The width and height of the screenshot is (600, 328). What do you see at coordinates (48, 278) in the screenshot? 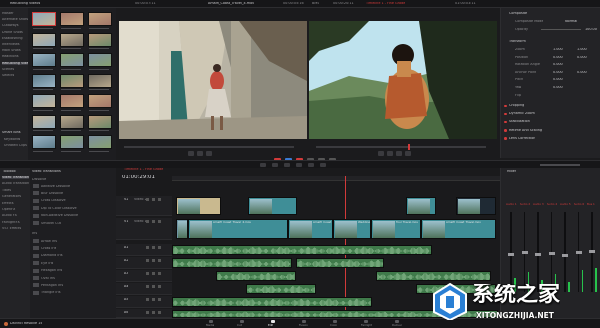
I see `transition-item: Oval Iris` at bounding box center [48, 278].